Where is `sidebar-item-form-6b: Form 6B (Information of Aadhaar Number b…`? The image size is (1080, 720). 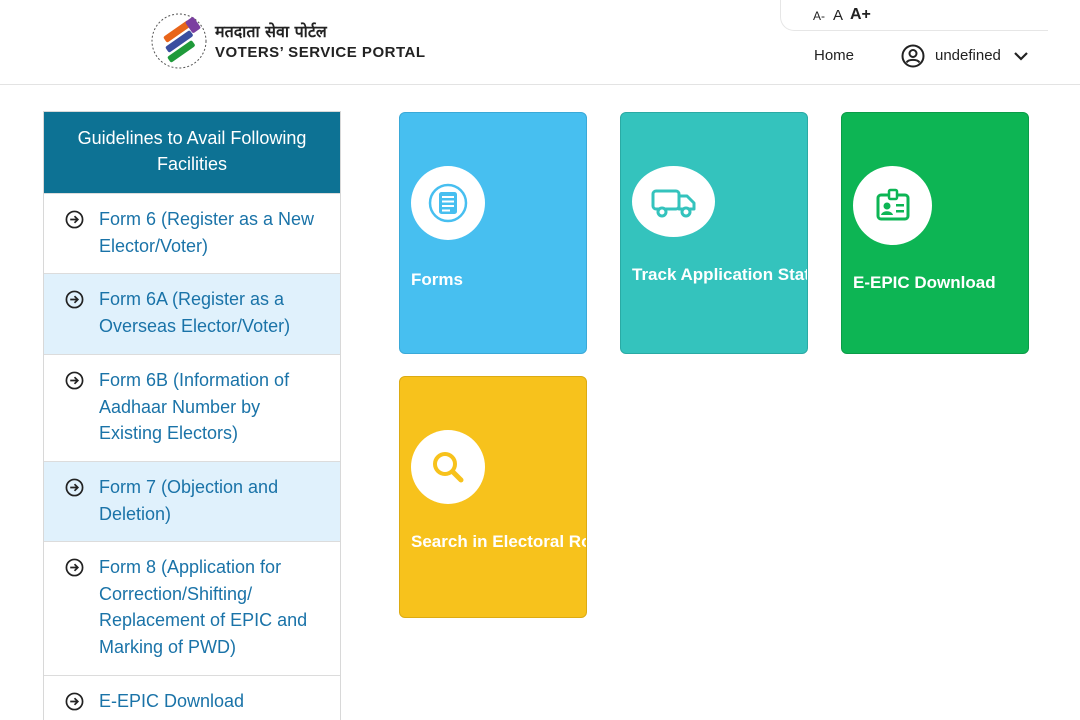 sidebar-item-form-6b: Form 6B (Information of Aadhaar Number b… is located at coordinates (192, 407).